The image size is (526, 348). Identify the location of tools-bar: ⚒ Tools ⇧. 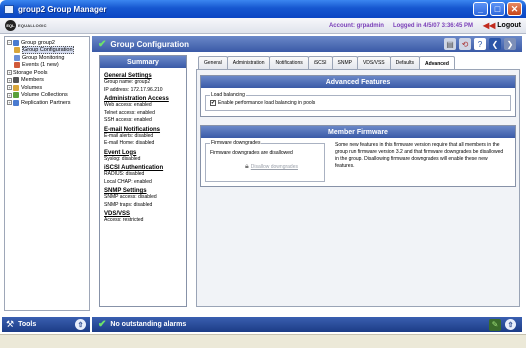
(46, 324).